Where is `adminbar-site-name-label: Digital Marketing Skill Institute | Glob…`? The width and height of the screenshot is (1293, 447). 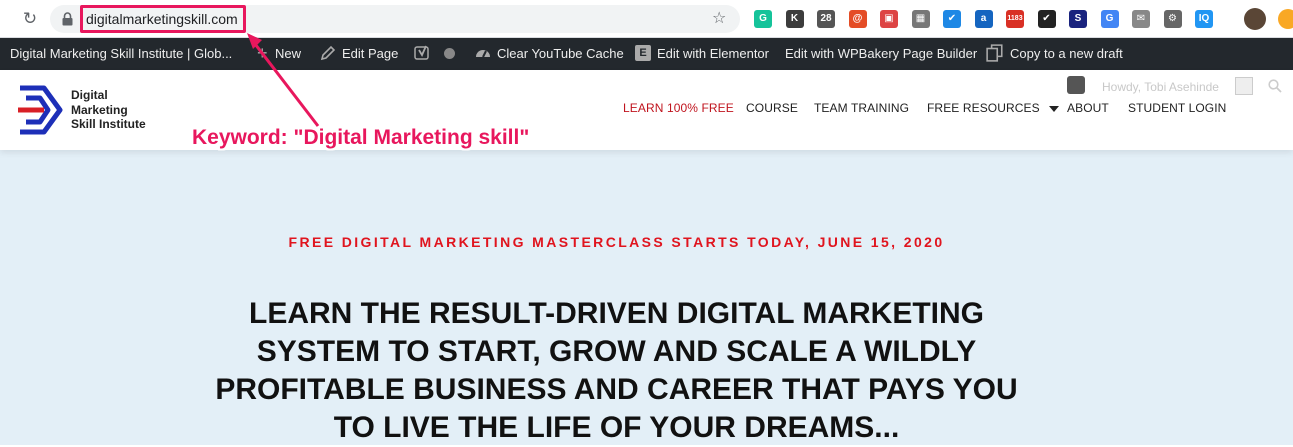
adminbar-site-name-label: Digital Marketing Skill Institute | Glob… is located at coordinates (121, 53).